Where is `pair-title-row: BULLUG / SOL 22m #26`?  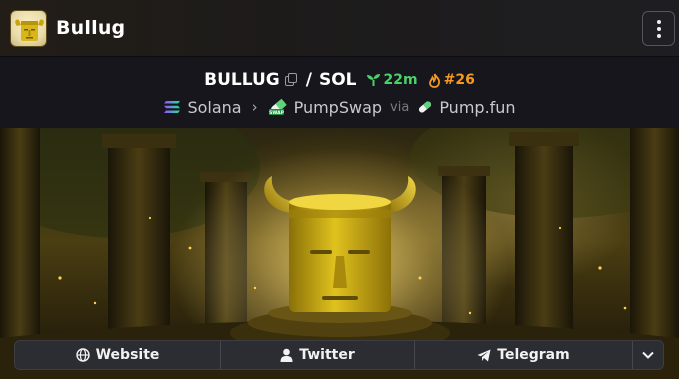 pair-title-row: BULLUG / SOL 22m #26 is located at coordinates (339, 80).